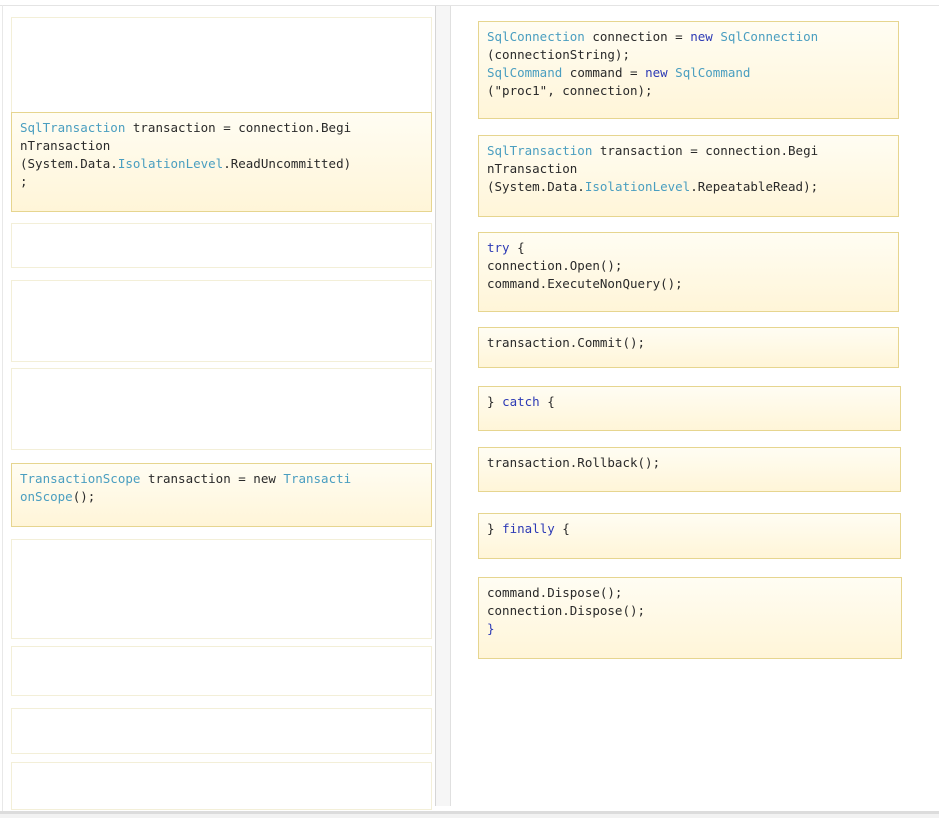 Image resolution: width=939 pixels, height=818 pixels. What do you see at coordinates (689, 469) in the screenshot?
I see `answer-block-rollback: transaction.Rollback();` at bounding box center [689, 469].